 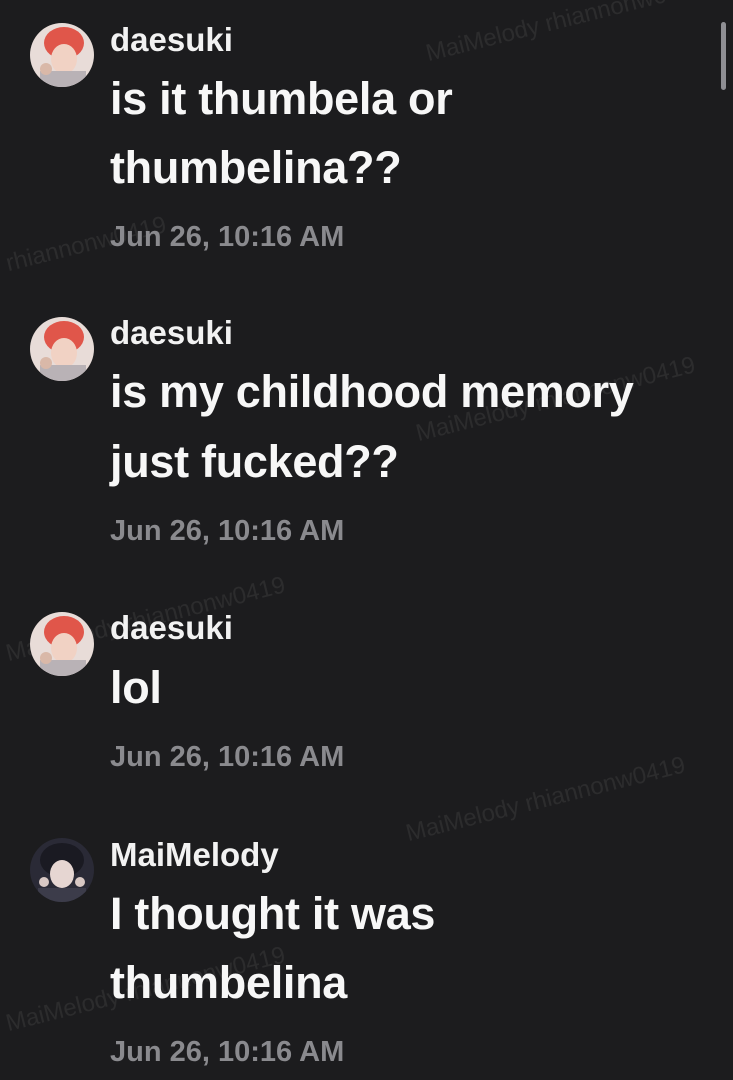 What do you see at coordinates (229, 982) in the screenshot?
I see `message-text-line: thumbelina` at bounding box center [229, 982].